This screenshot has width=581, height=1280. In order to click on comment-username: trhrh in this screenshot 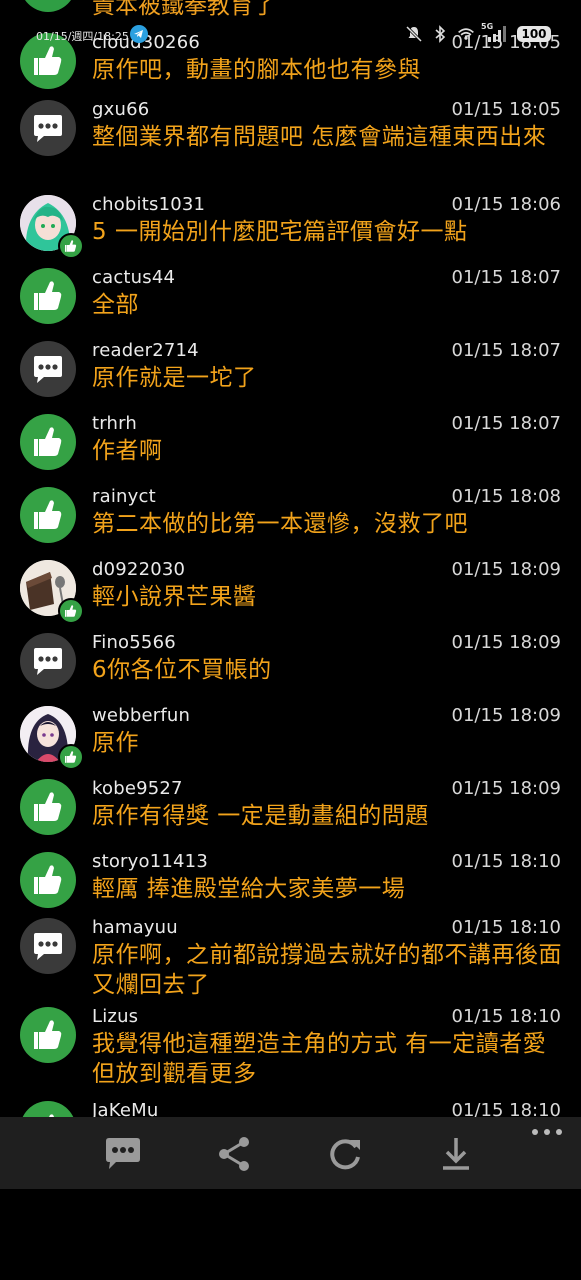, I will do `click(114, 423)`.